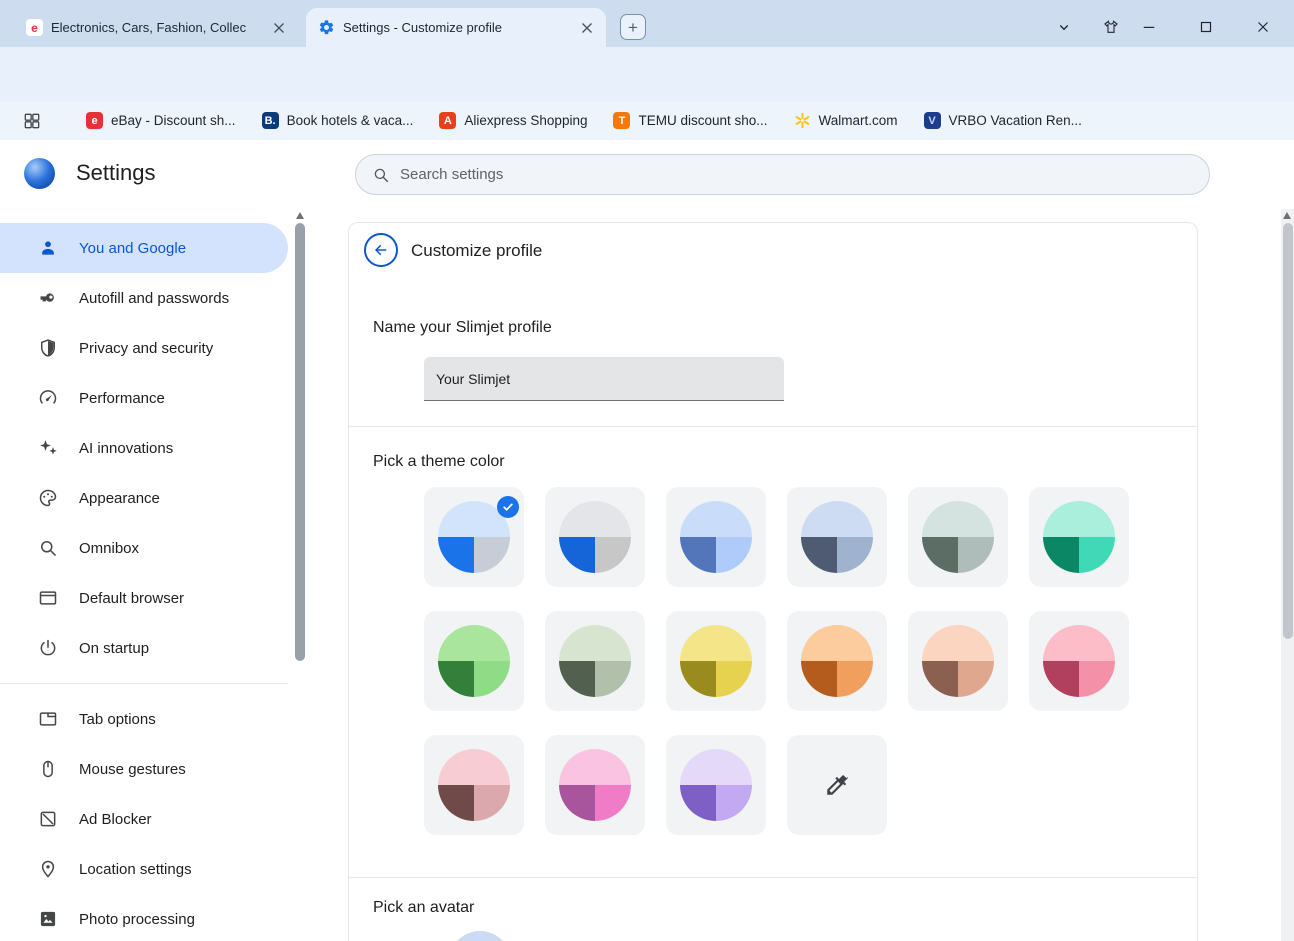 Image resolution: width=1294 pixels, height=941 pixels. I want to click on person-icon, so click(48, 248).